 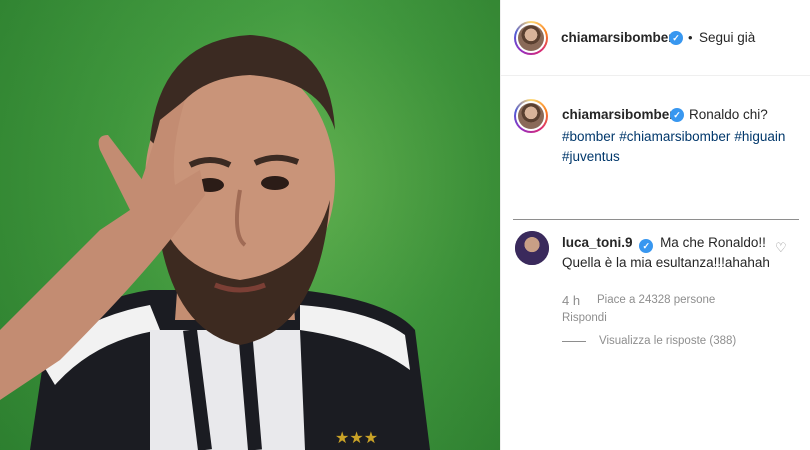 What do you see at coordinates (674, 136) in the screenshot?
I see `hashtag-link: #chiamarsibomber` at bounding box center [674, 136].